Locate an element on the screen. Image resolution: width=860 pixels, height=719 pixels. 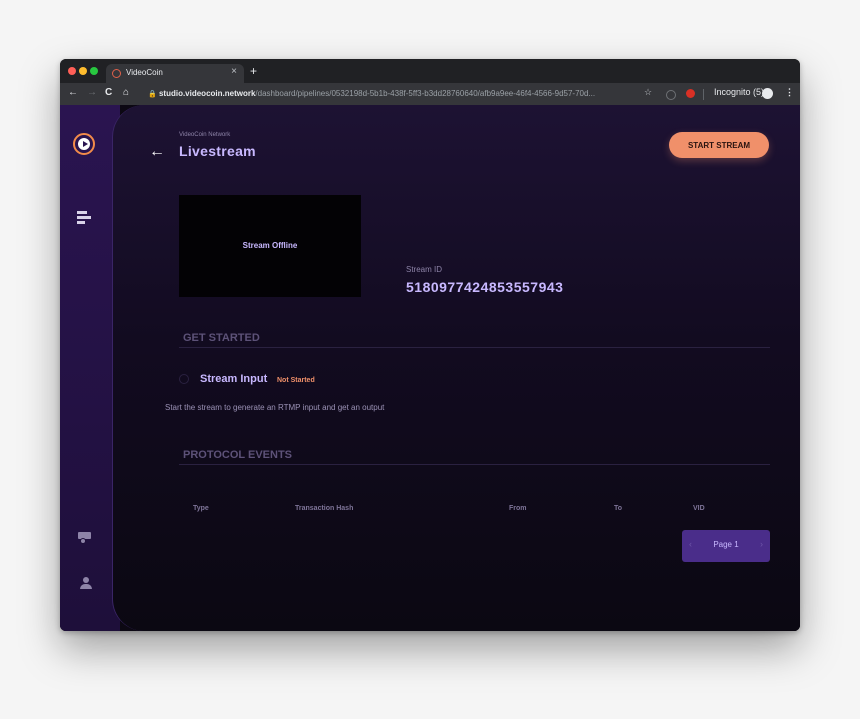
logo-inner is located at coordinates (84, 144).